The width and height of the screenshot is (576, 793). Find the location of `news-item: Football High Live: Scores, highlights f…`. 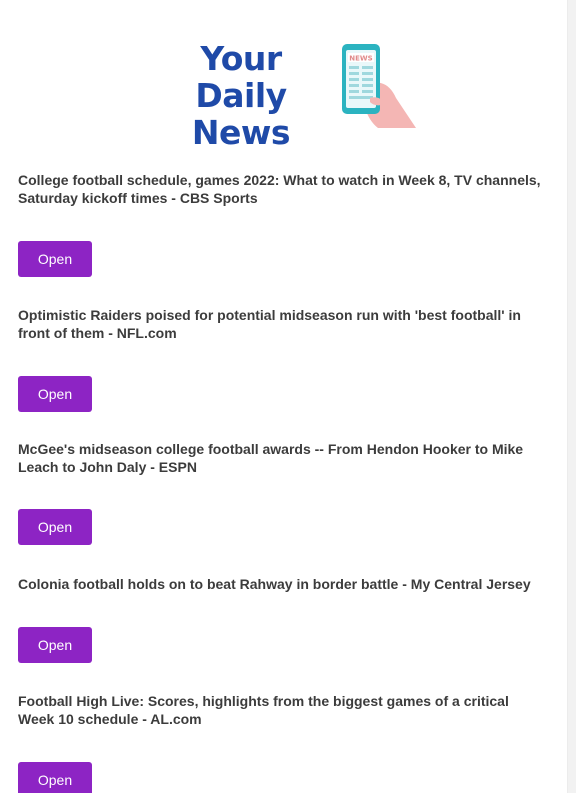

news-item: Football High Live: Scores, highlights f… is located at coordinates (283, 742).